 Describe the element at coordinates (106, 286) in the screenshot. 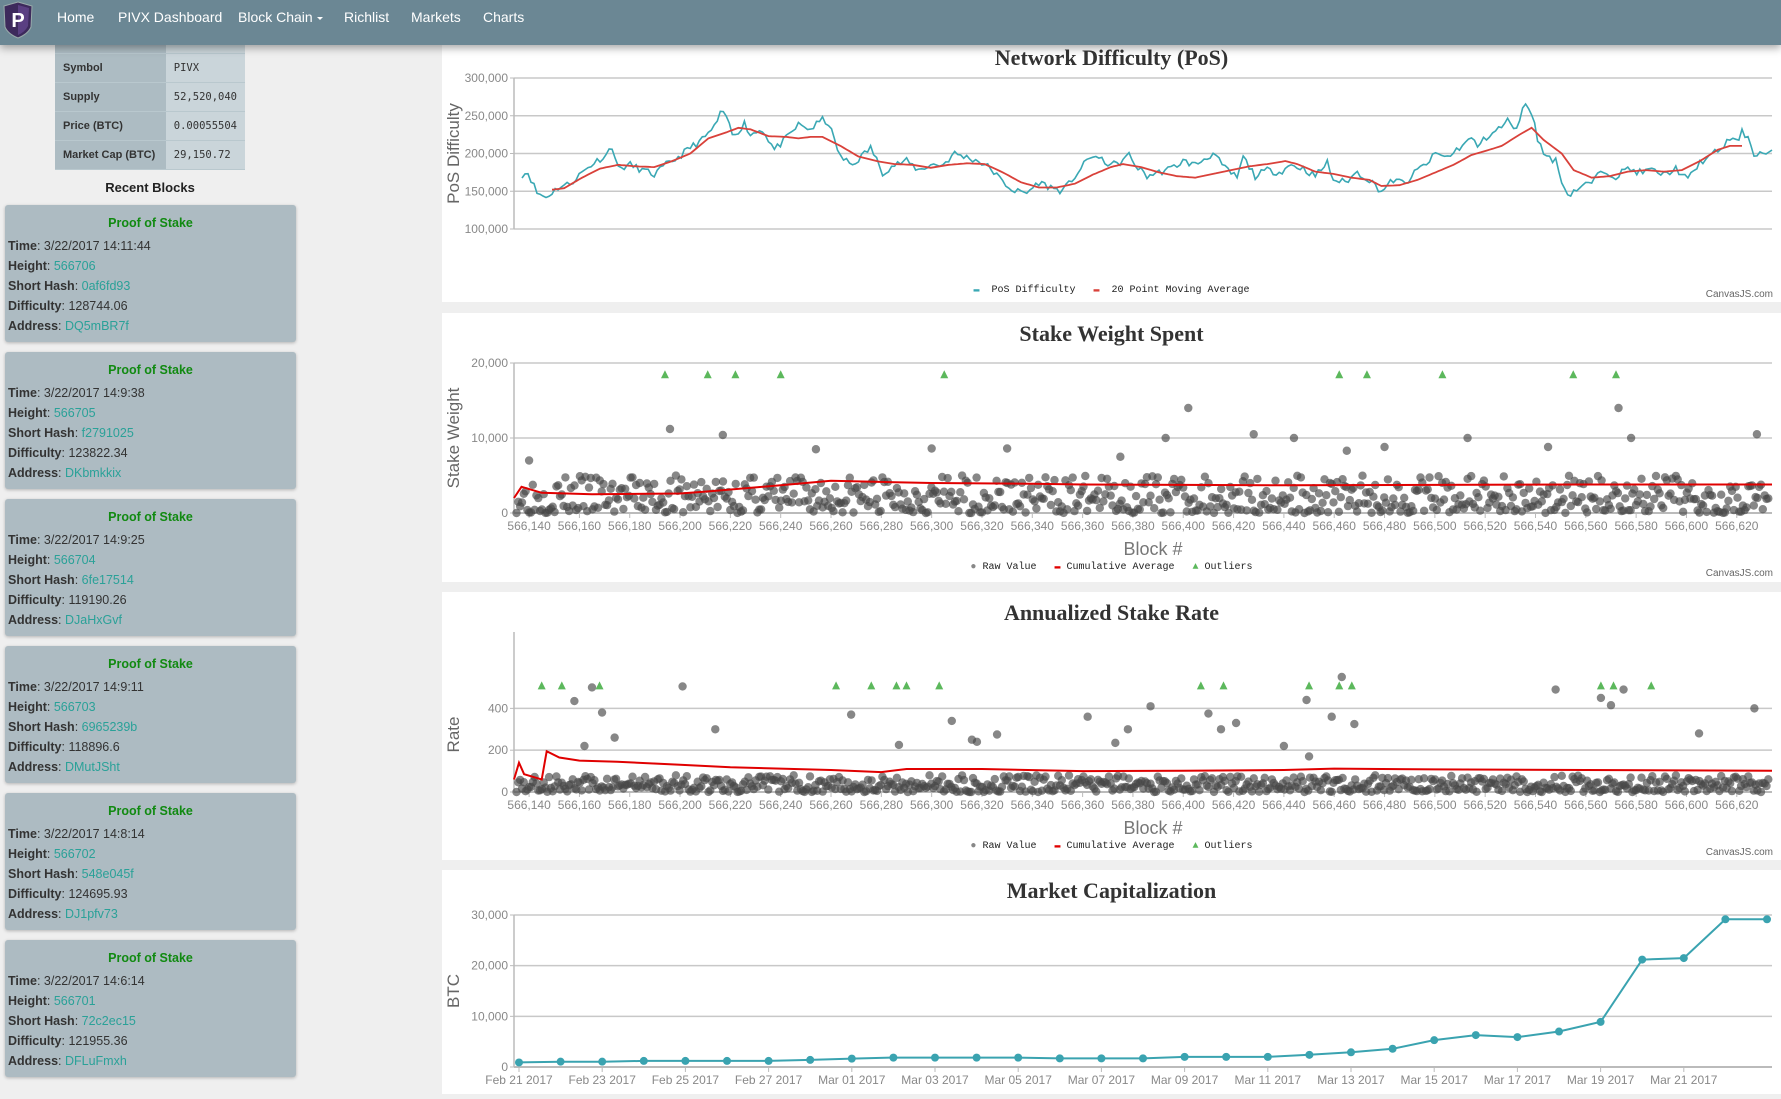

I see `block-hash-link: 0af6fd93` at that location.